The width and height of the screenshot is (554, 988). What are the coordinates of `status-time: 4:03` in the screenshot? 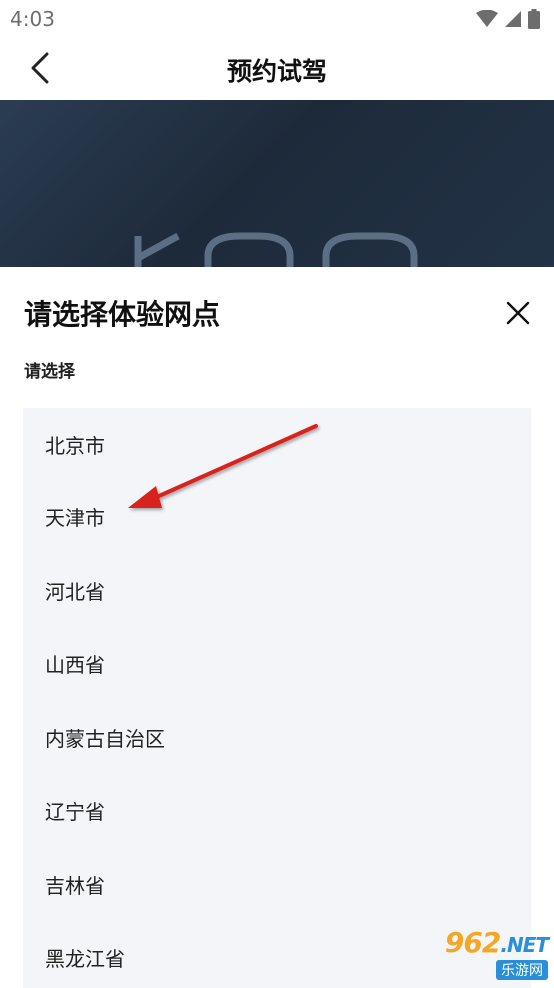 It's located at (32, 19).